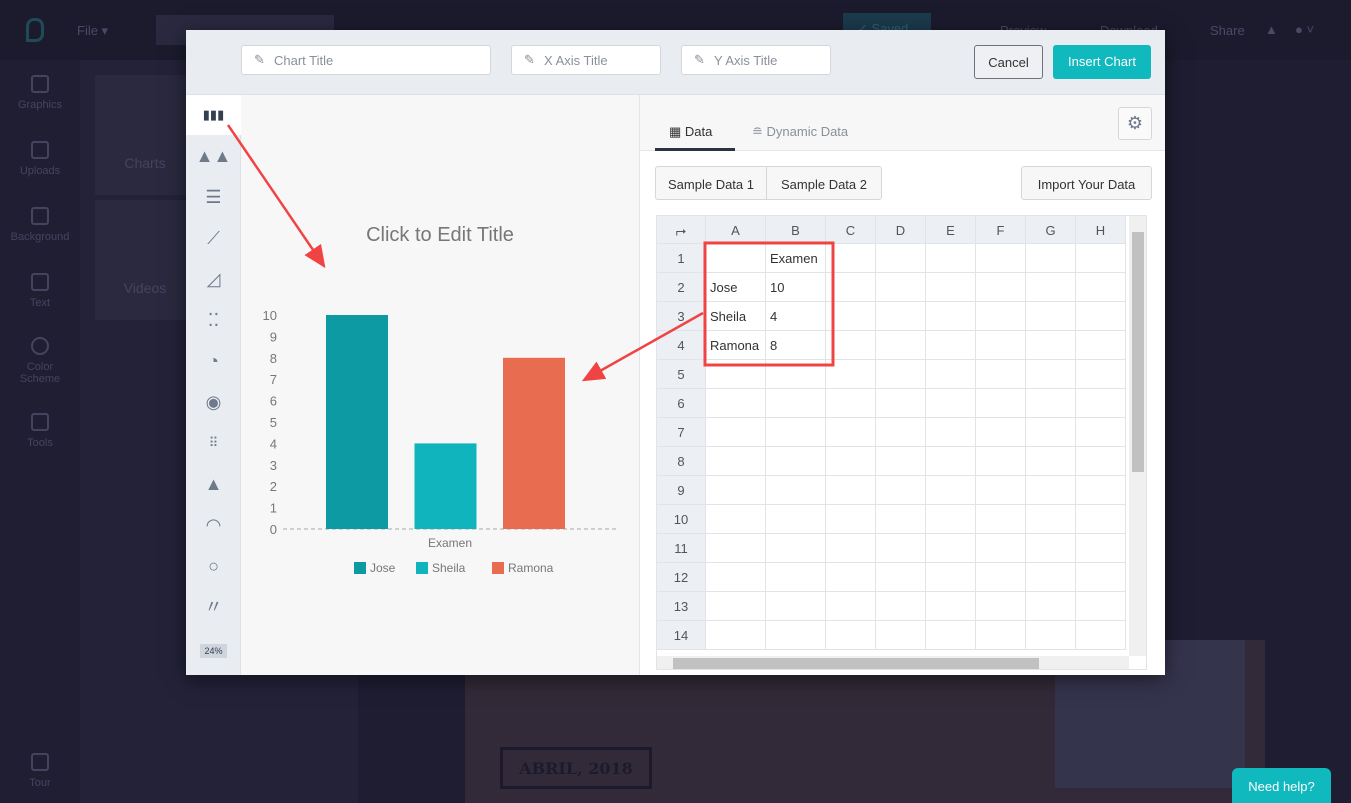 The width and height of the screenshot is (1351, 803). I want to click on annotation-overlay, so click(530, 253).